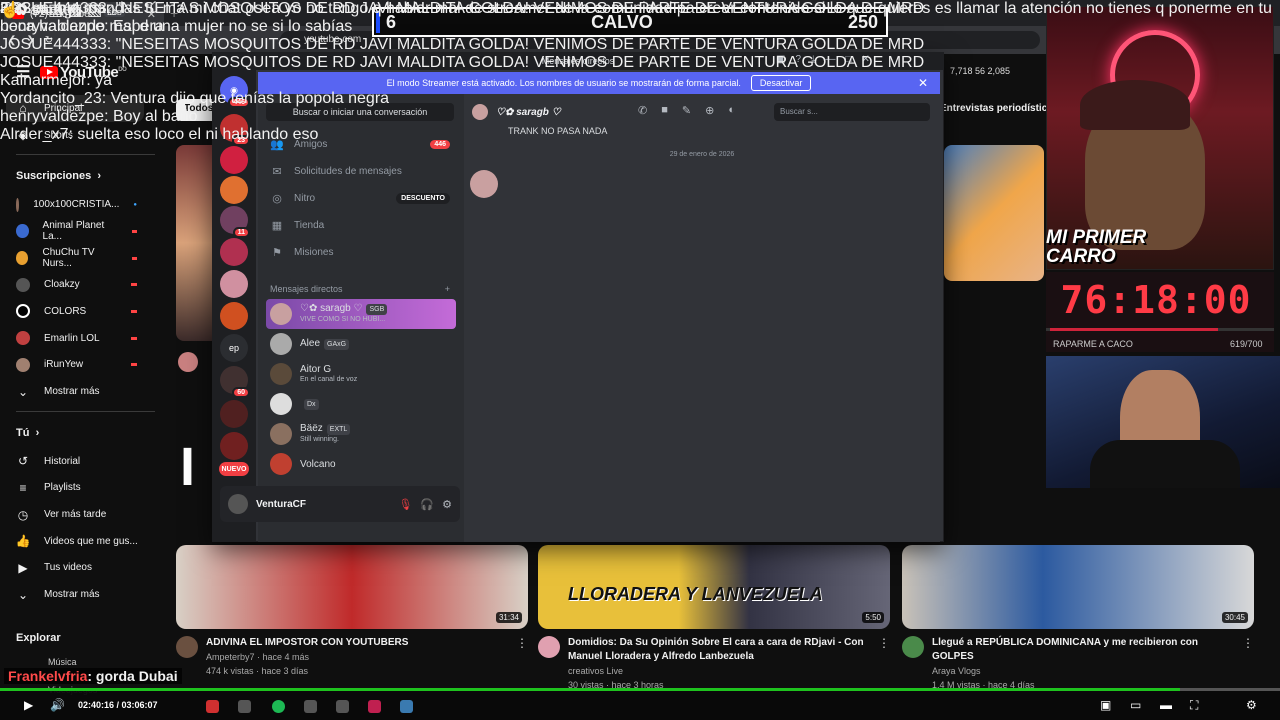 This screenshot has width=1280, height=720. I want to click on sub-item: 100x100CRISTIA... ●, so click(82, 204).